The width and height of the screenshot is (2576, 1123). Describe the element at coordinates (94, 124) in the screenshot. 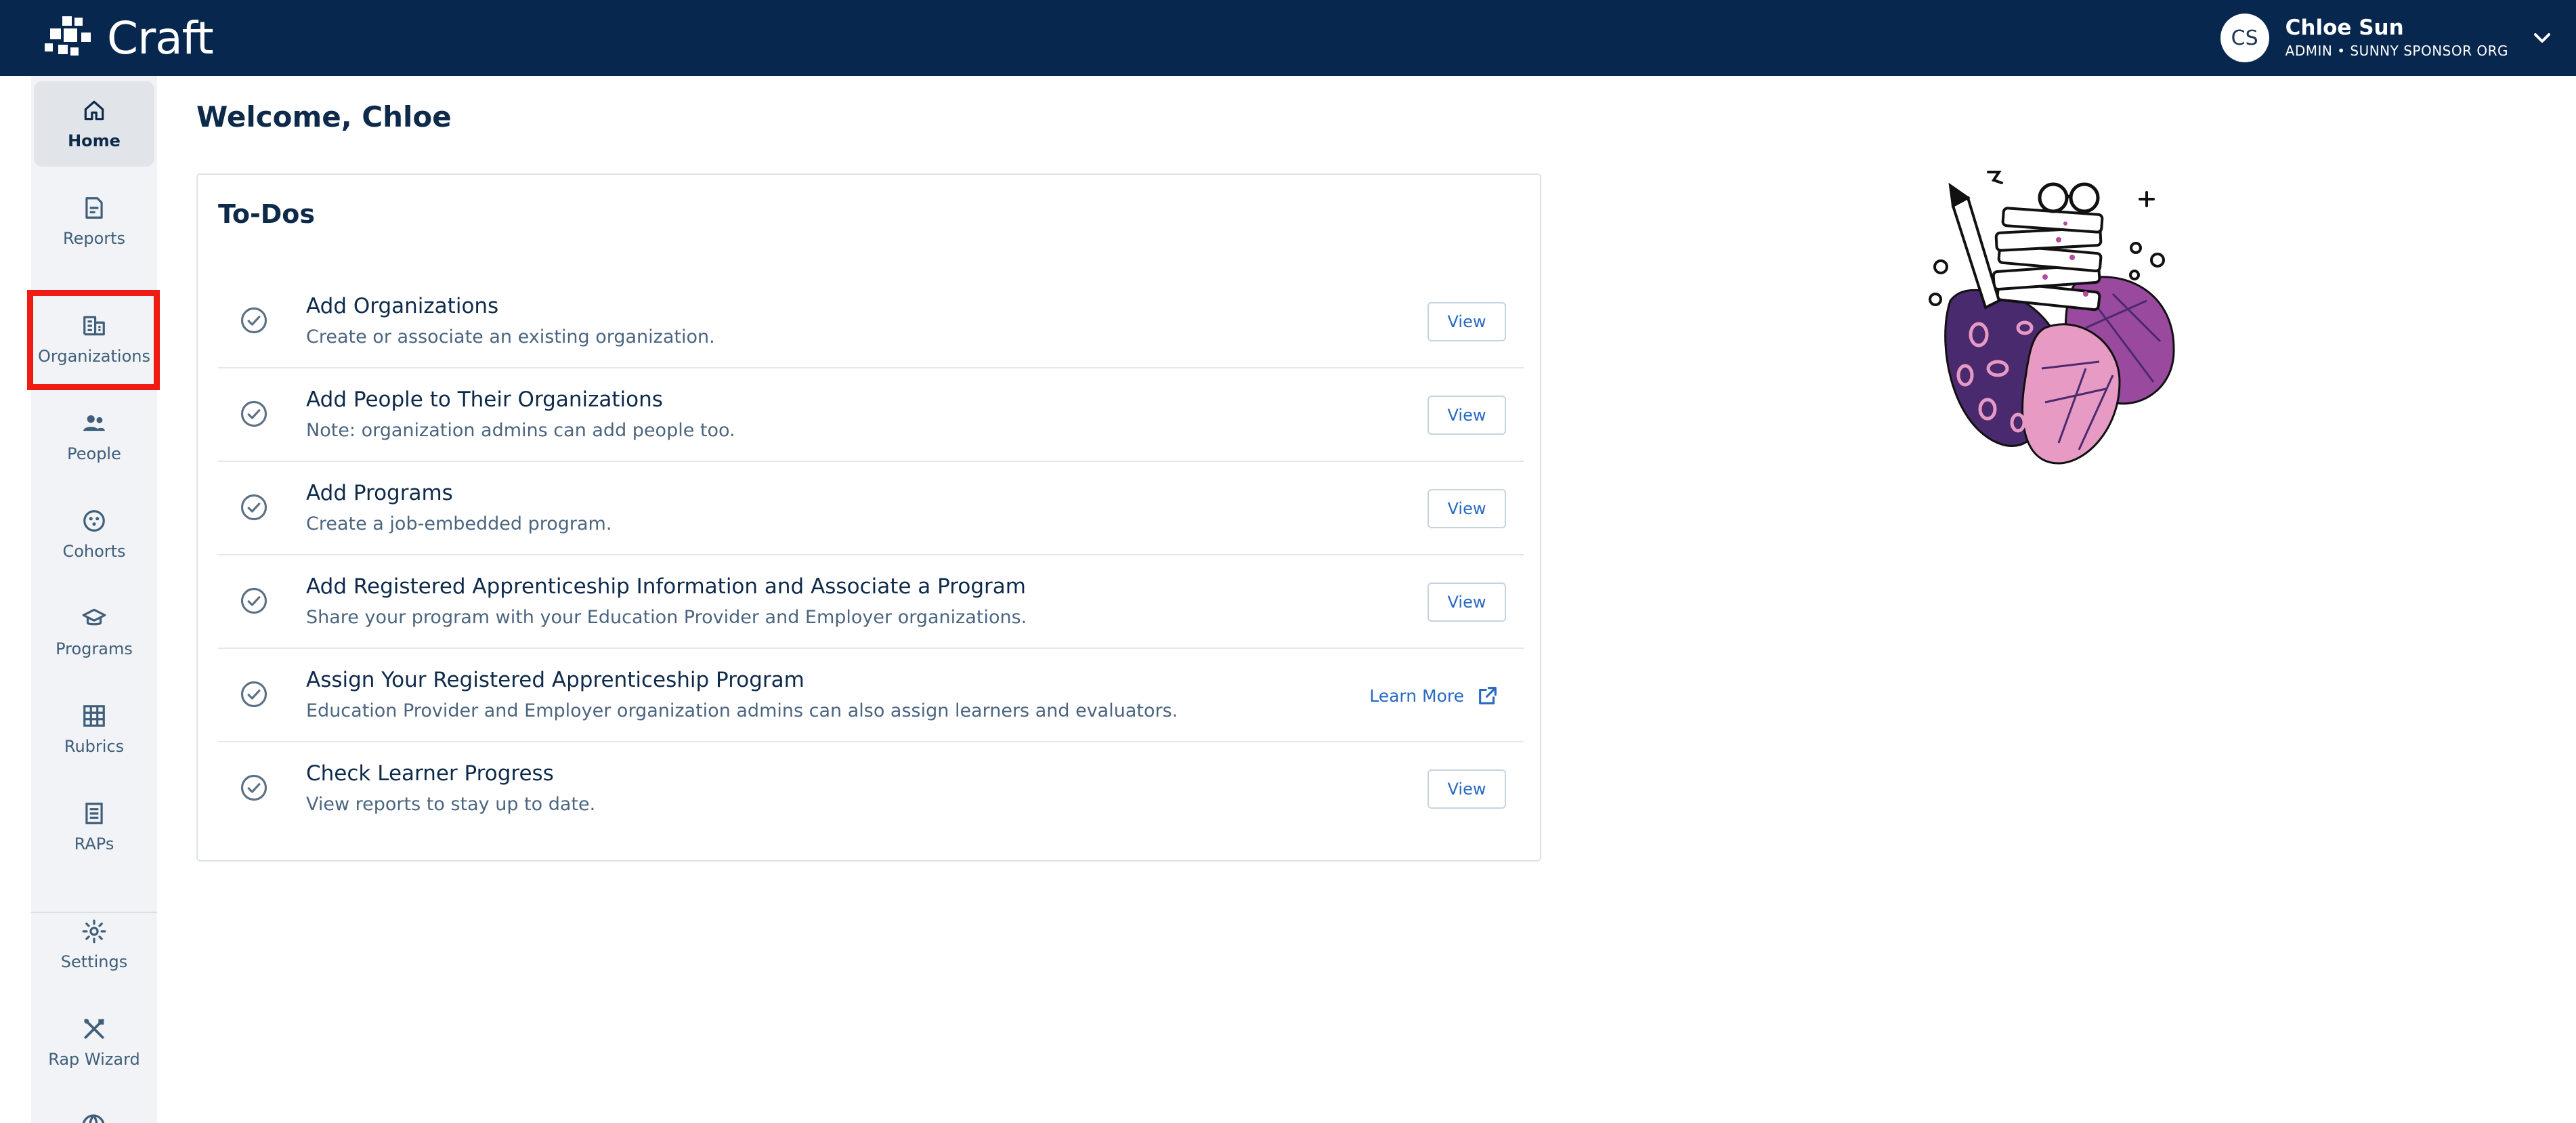

I see `sidebar-item-home: Home` at that location.